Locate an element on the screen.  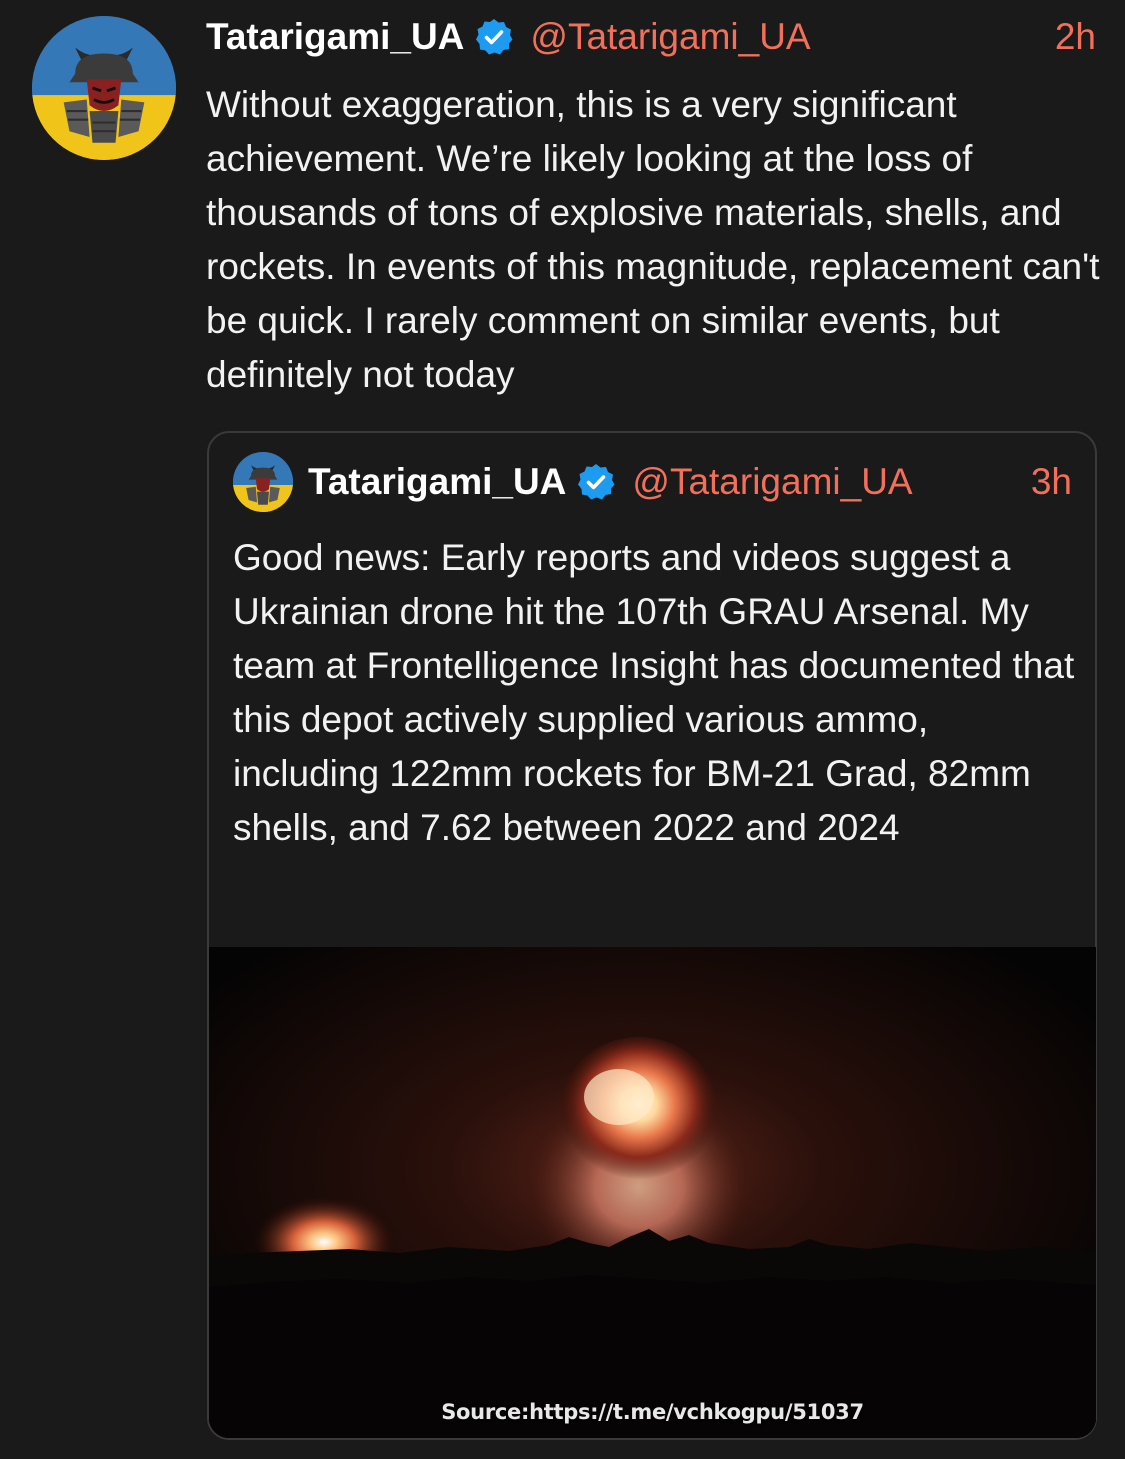
quoted-author-handle: @Tatarigami_UA is located at coordinates (772, 482).